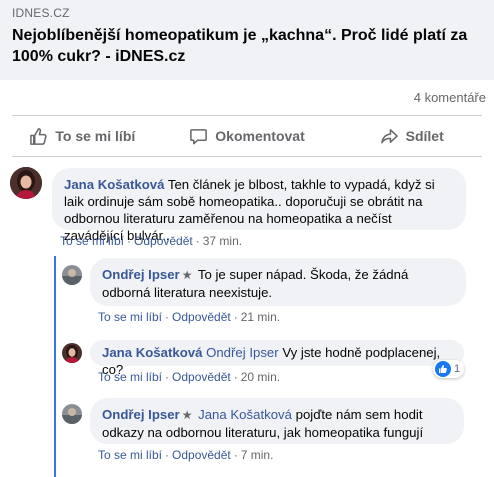 This screenshot has width=494, height=477. I want to click on share-icon, so click(389, 135).